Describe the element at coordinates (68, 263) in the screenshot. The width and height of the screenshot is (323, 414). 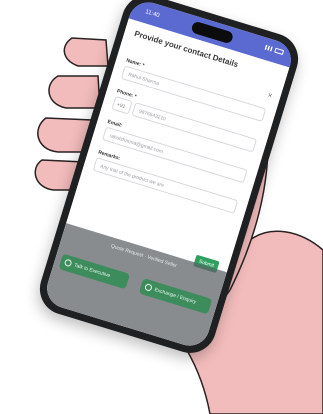
I see `phone-icon` at that location.